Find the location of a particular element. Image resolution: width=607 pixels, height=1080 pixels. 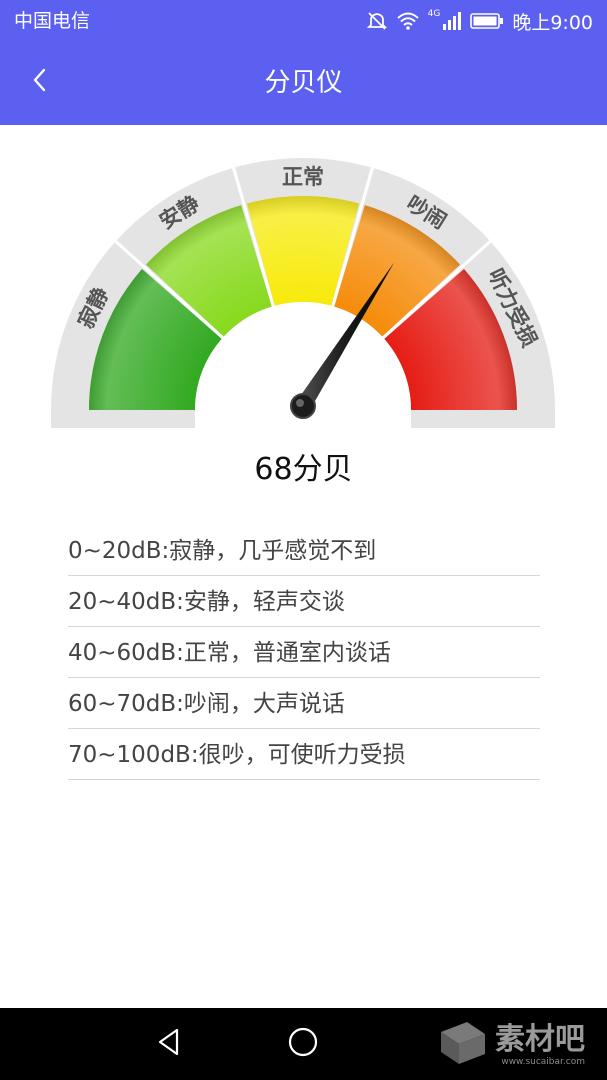

watermark-text: 素材吧 is located at coordinates (540, 1039).